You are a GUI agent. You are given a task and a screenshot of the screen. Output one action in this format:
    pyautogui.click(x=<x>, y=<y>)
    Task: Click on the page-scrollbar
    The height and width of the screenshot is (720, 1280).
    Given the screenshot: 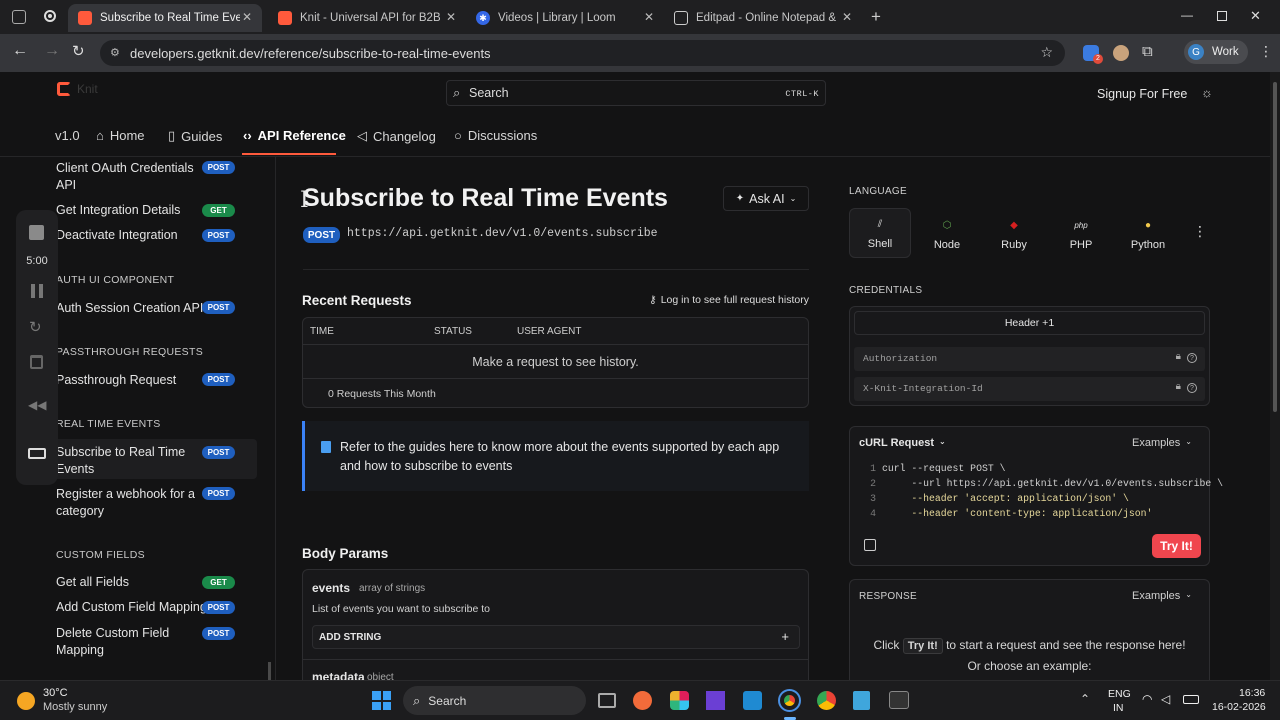 What is the action you would take?
    pyautogui.click(x=1275, y=376)
    